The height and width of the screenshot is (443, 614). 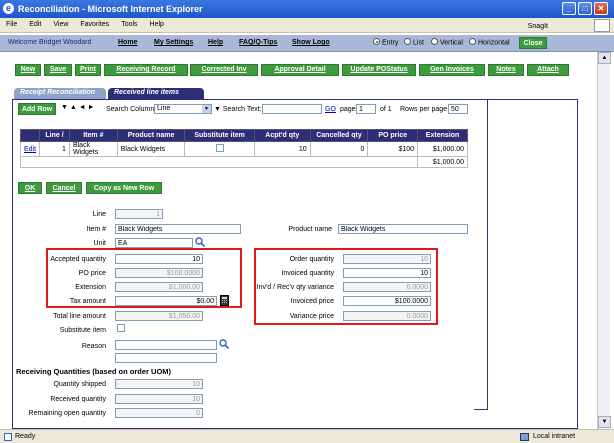 I want to click on order-qty-field, so click(x=387, y=259).